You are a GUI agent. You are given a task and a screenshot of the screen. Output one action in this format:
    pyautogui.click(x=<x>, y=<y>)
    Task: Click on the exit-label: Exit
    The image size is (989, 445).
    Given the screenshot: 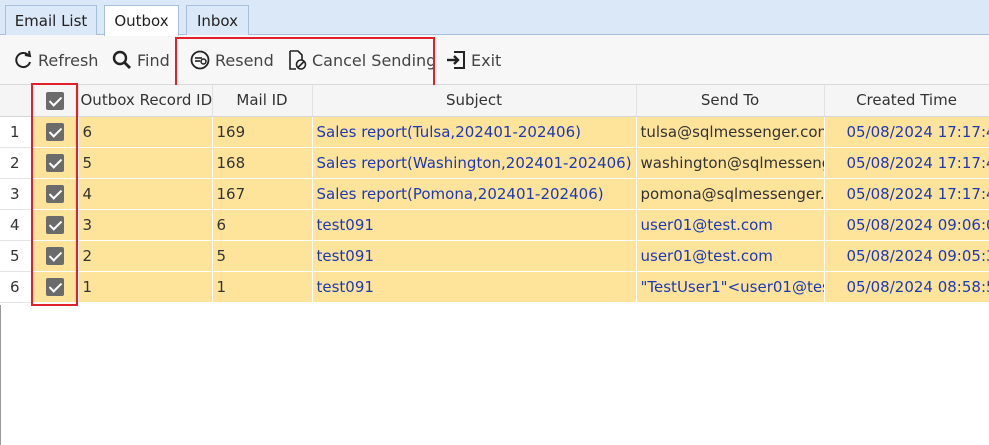 What is the action you would take?
    pyautogui.click(x=486, y=60)
    